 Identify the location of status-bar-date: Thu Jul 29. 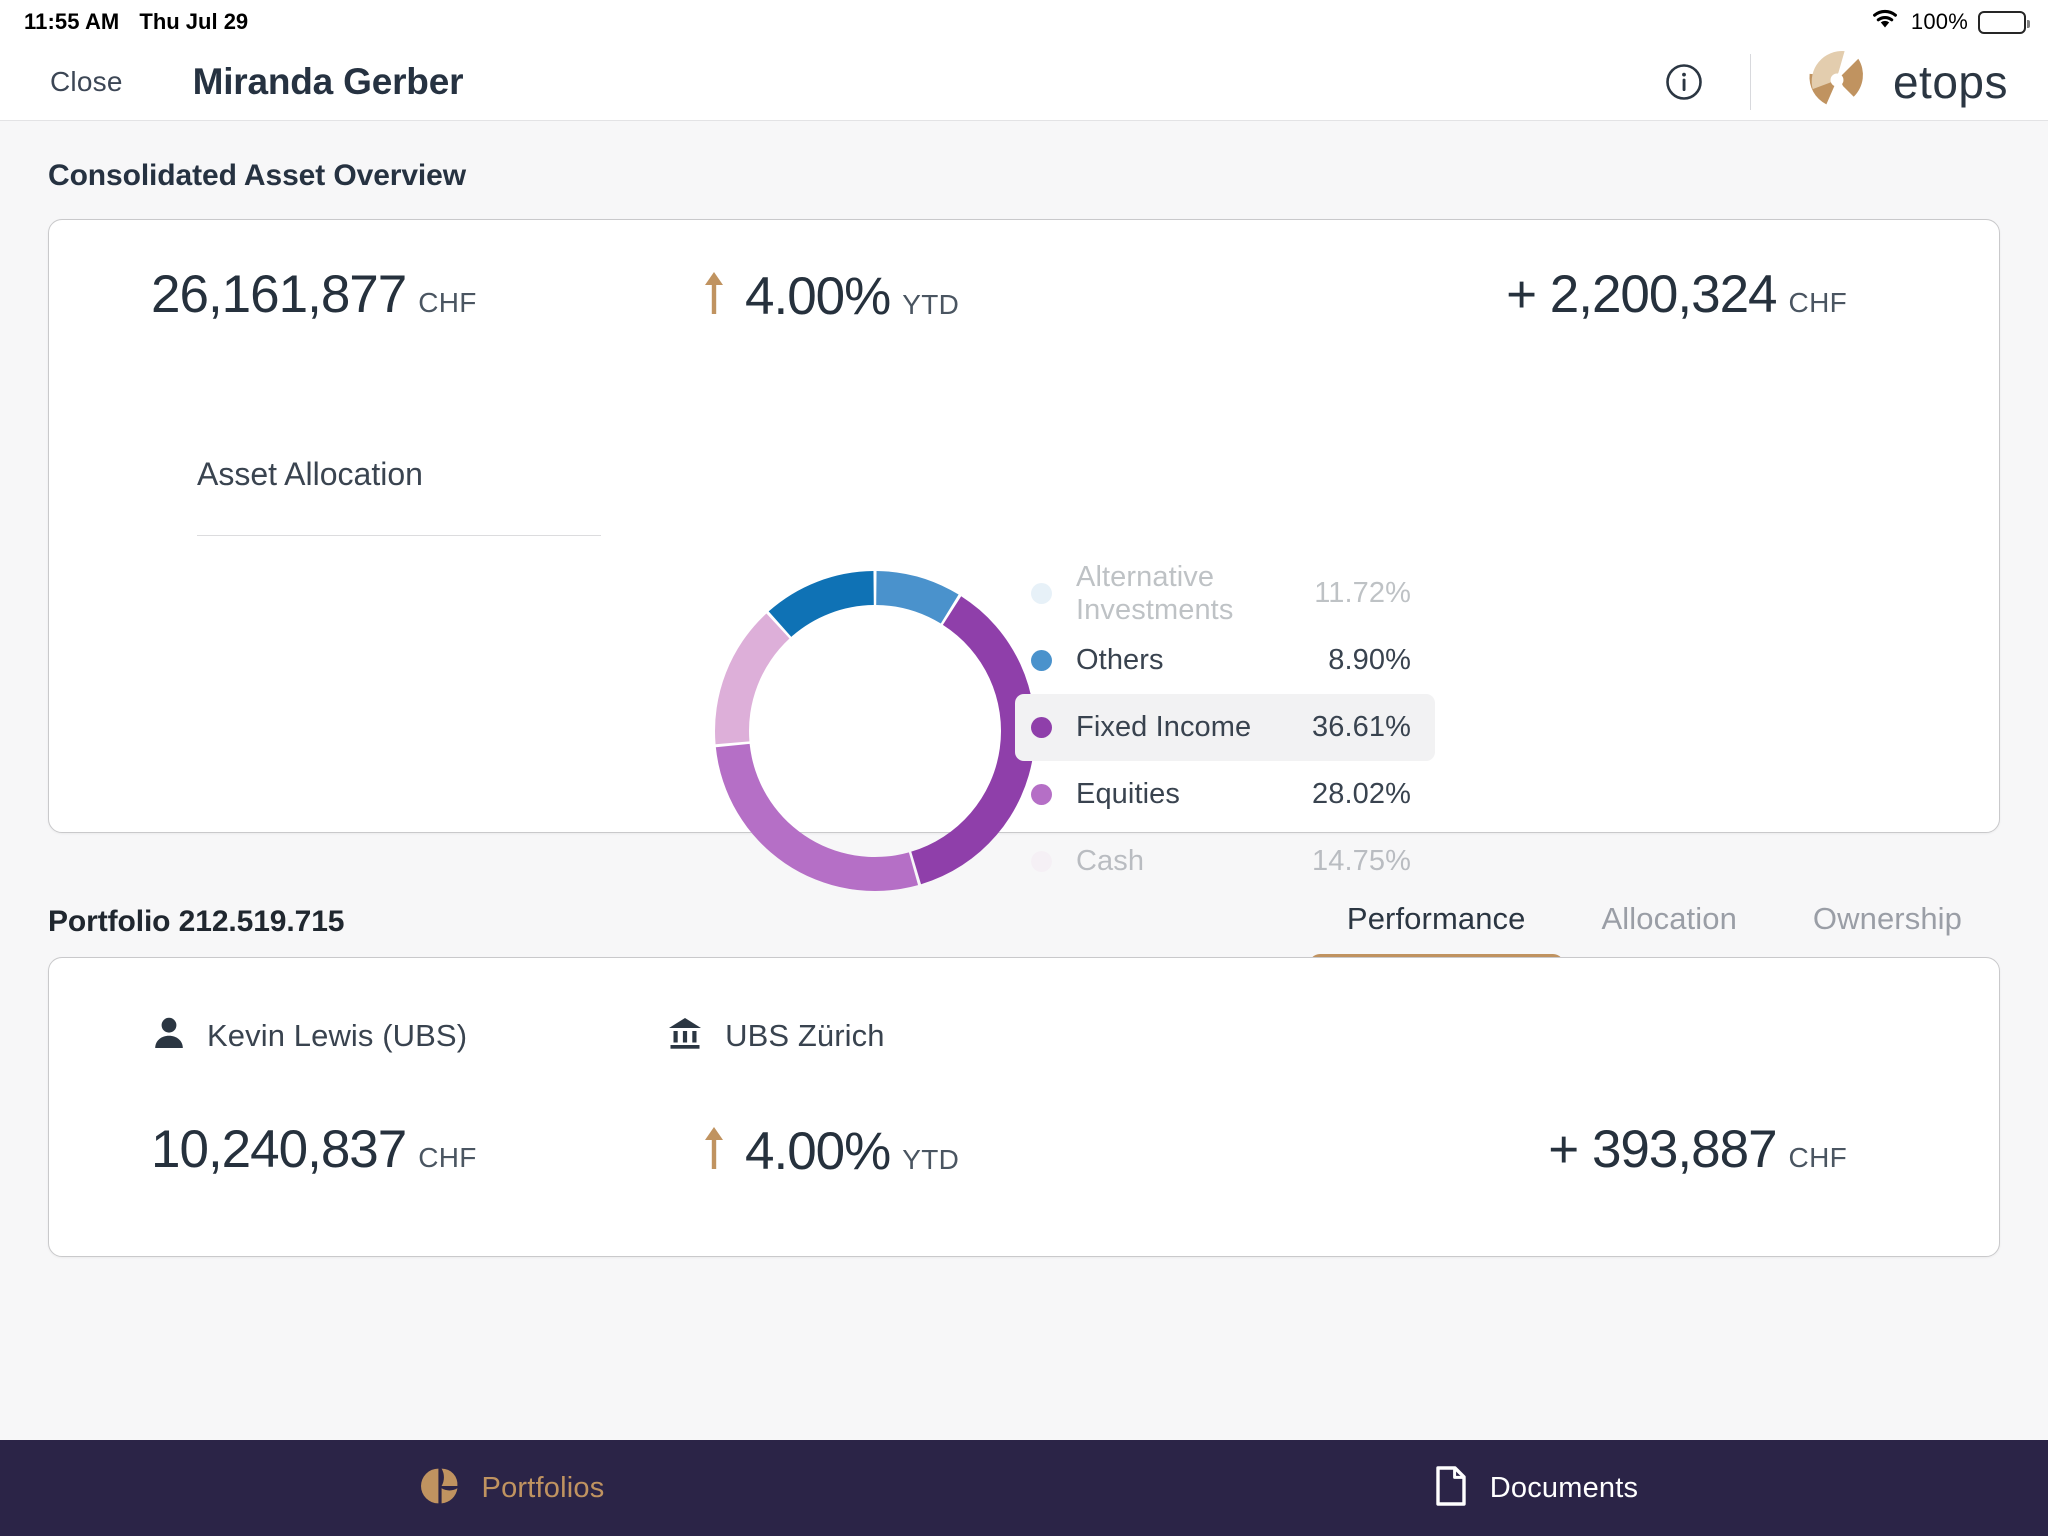
(194, 21).